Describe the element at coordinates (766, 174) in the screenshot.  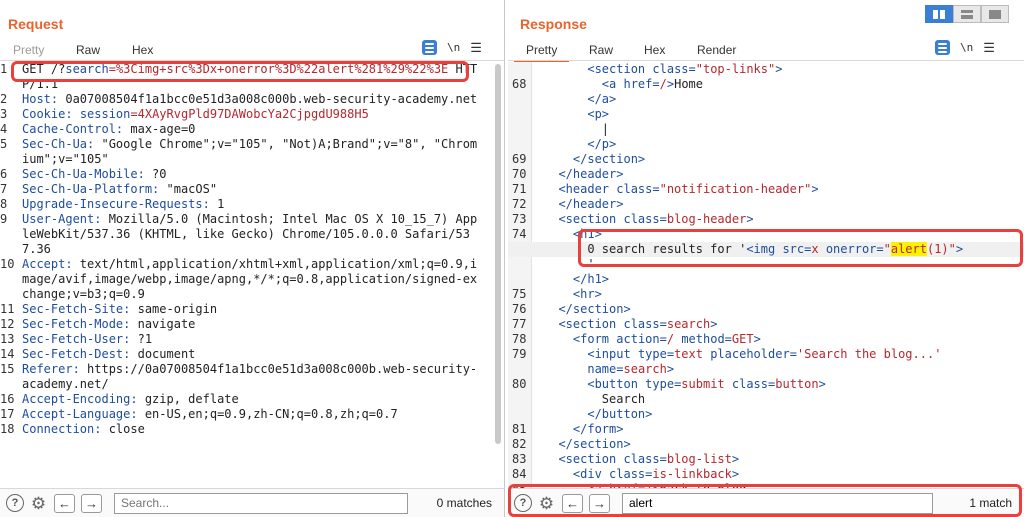
I see `response-line: 70 </header>` at that location.